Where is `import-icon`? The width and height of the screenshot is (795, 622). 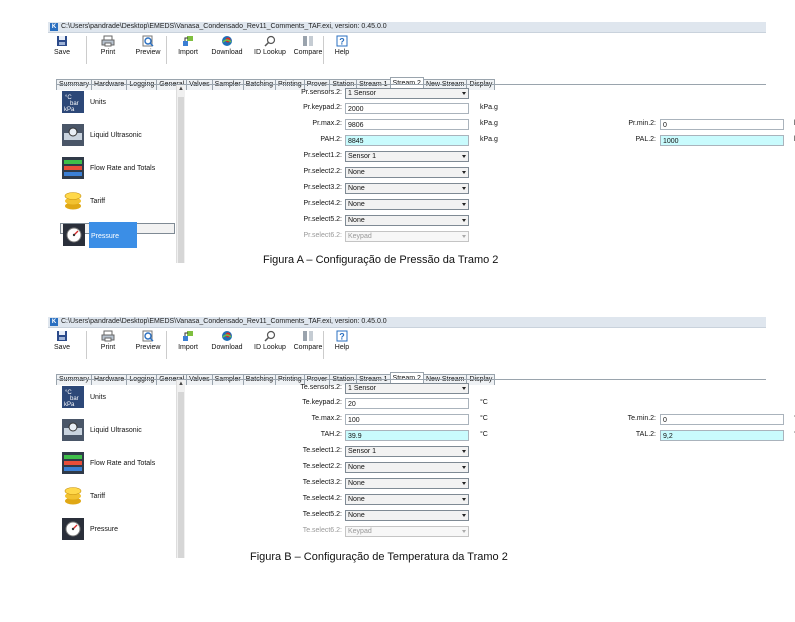 import-icon is located at coordinates (188, 336).